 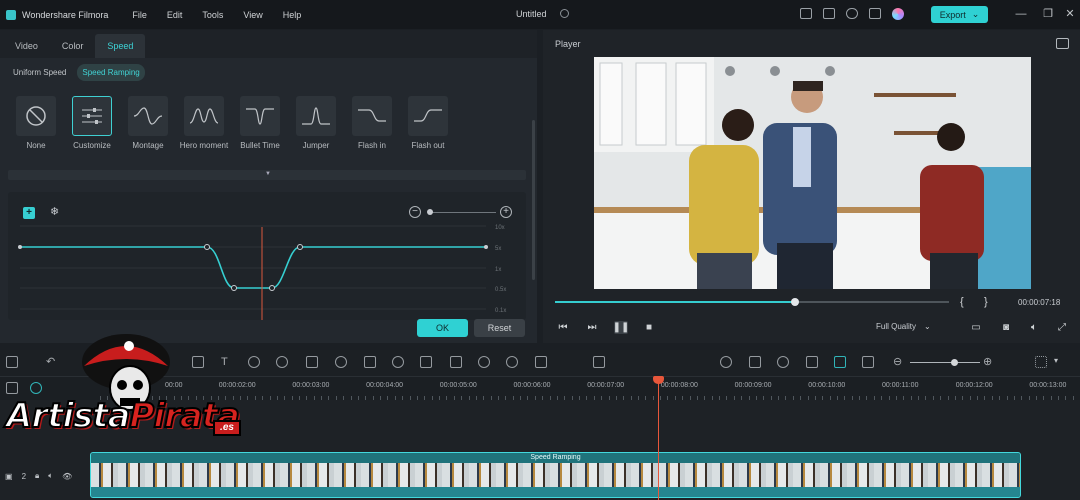 I want to click on save-icon, so click(x=829, y=13).